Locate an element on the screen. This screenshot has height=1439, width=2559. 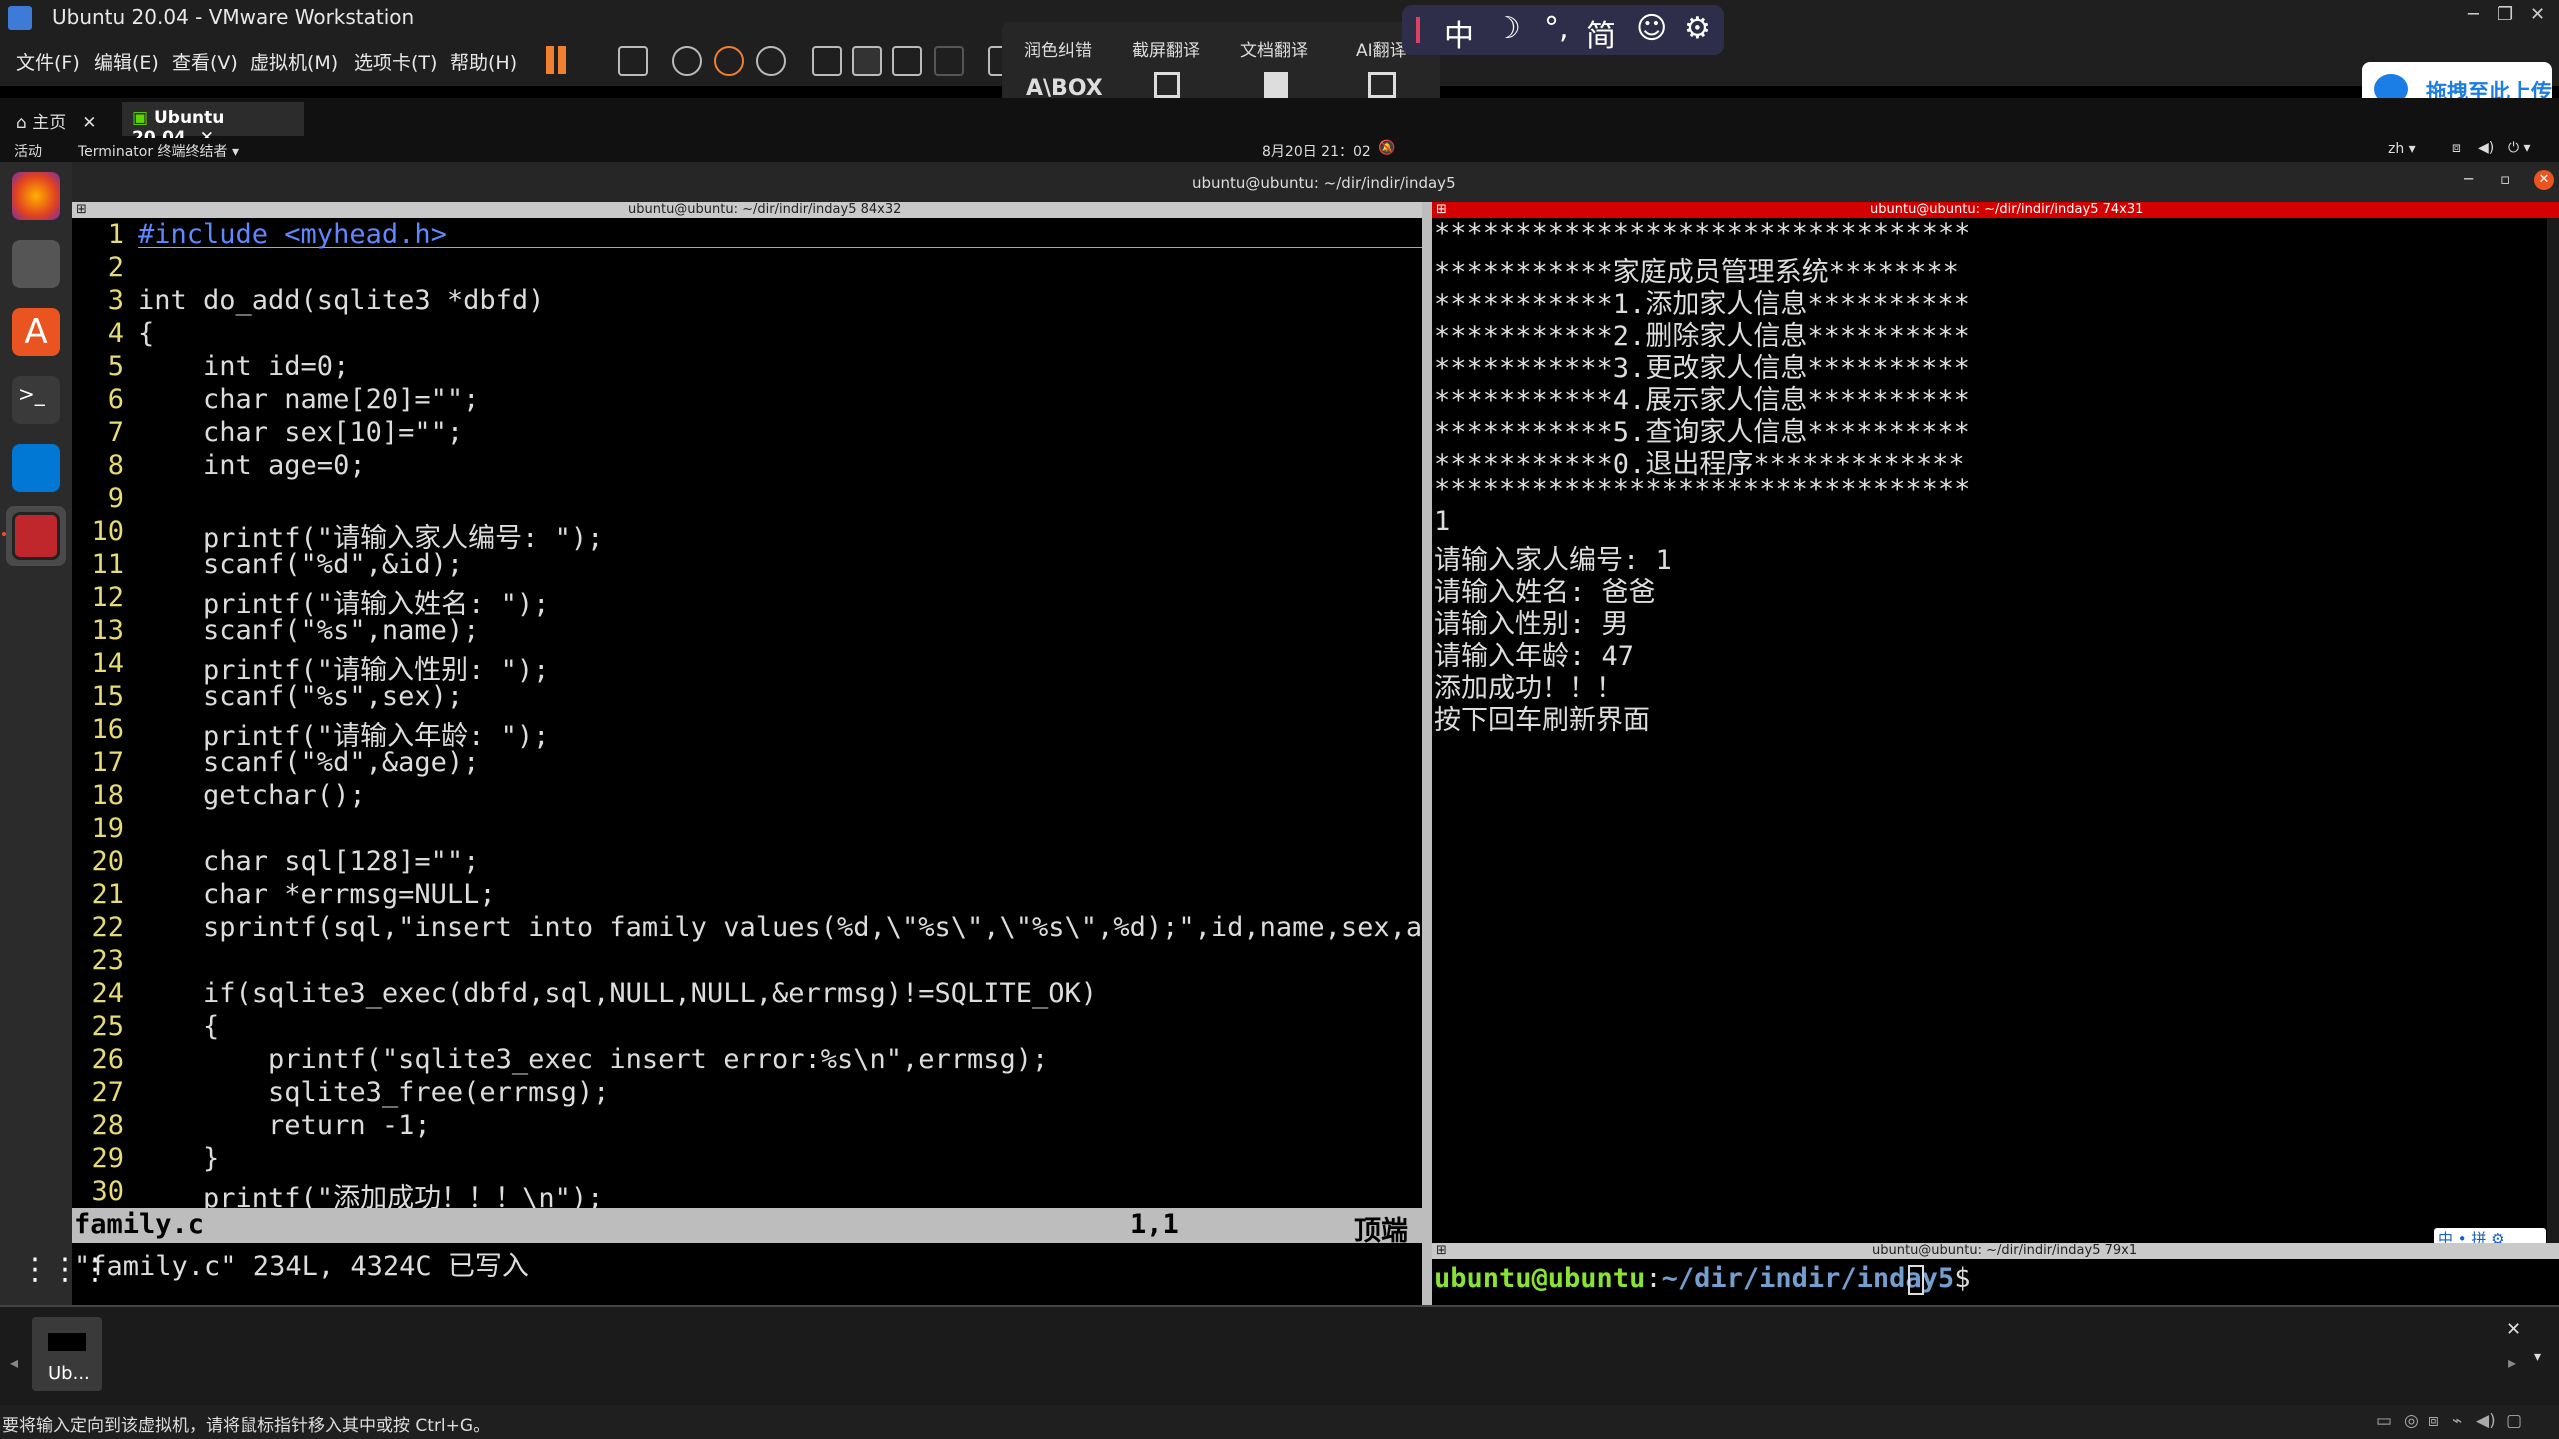
crop-icon is located at coordinates (1167, 85).